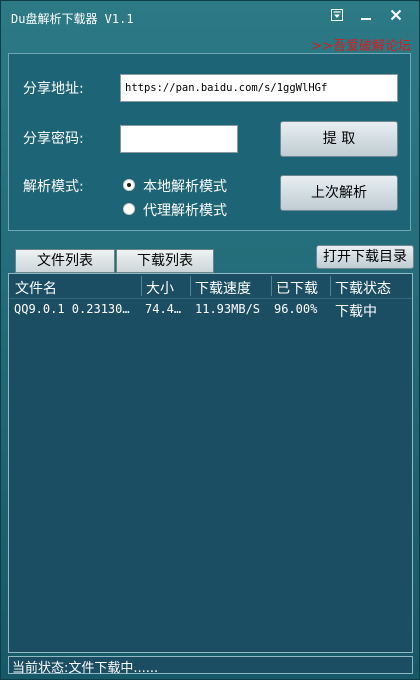 This screenshot has width=420, height=680. What do you see at coordinates (53, 139) in the screenshot?
I see `share-password-label: 分享密码:` at bounding box center [53, 139].